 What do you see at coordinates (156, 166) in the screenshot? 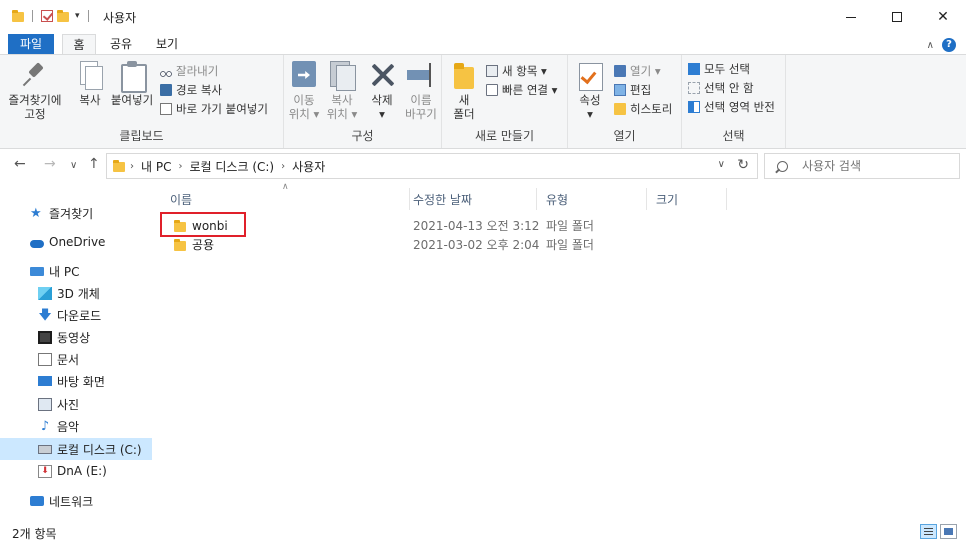
I see `breadcrumb-this-pc: 내 PC` at bounding box center [156, 166].